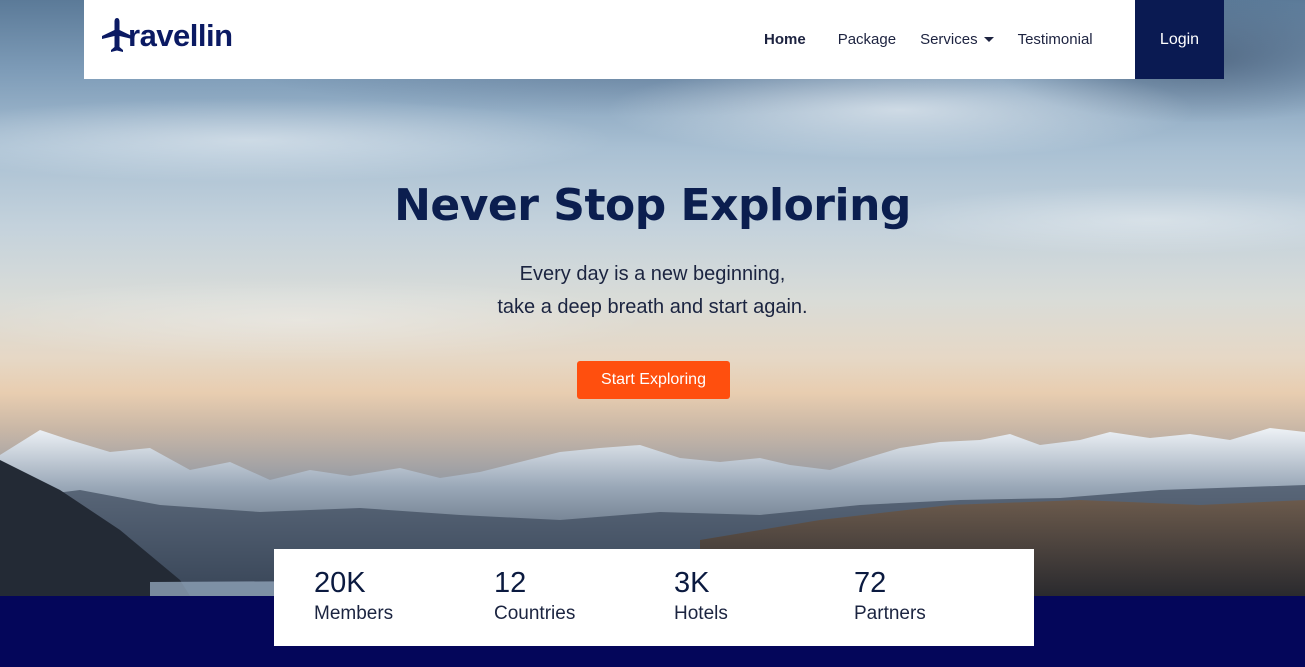 The width and height of the screenshot is (1305, 667). I want to click on caret-down-icon, so click(988, 39).